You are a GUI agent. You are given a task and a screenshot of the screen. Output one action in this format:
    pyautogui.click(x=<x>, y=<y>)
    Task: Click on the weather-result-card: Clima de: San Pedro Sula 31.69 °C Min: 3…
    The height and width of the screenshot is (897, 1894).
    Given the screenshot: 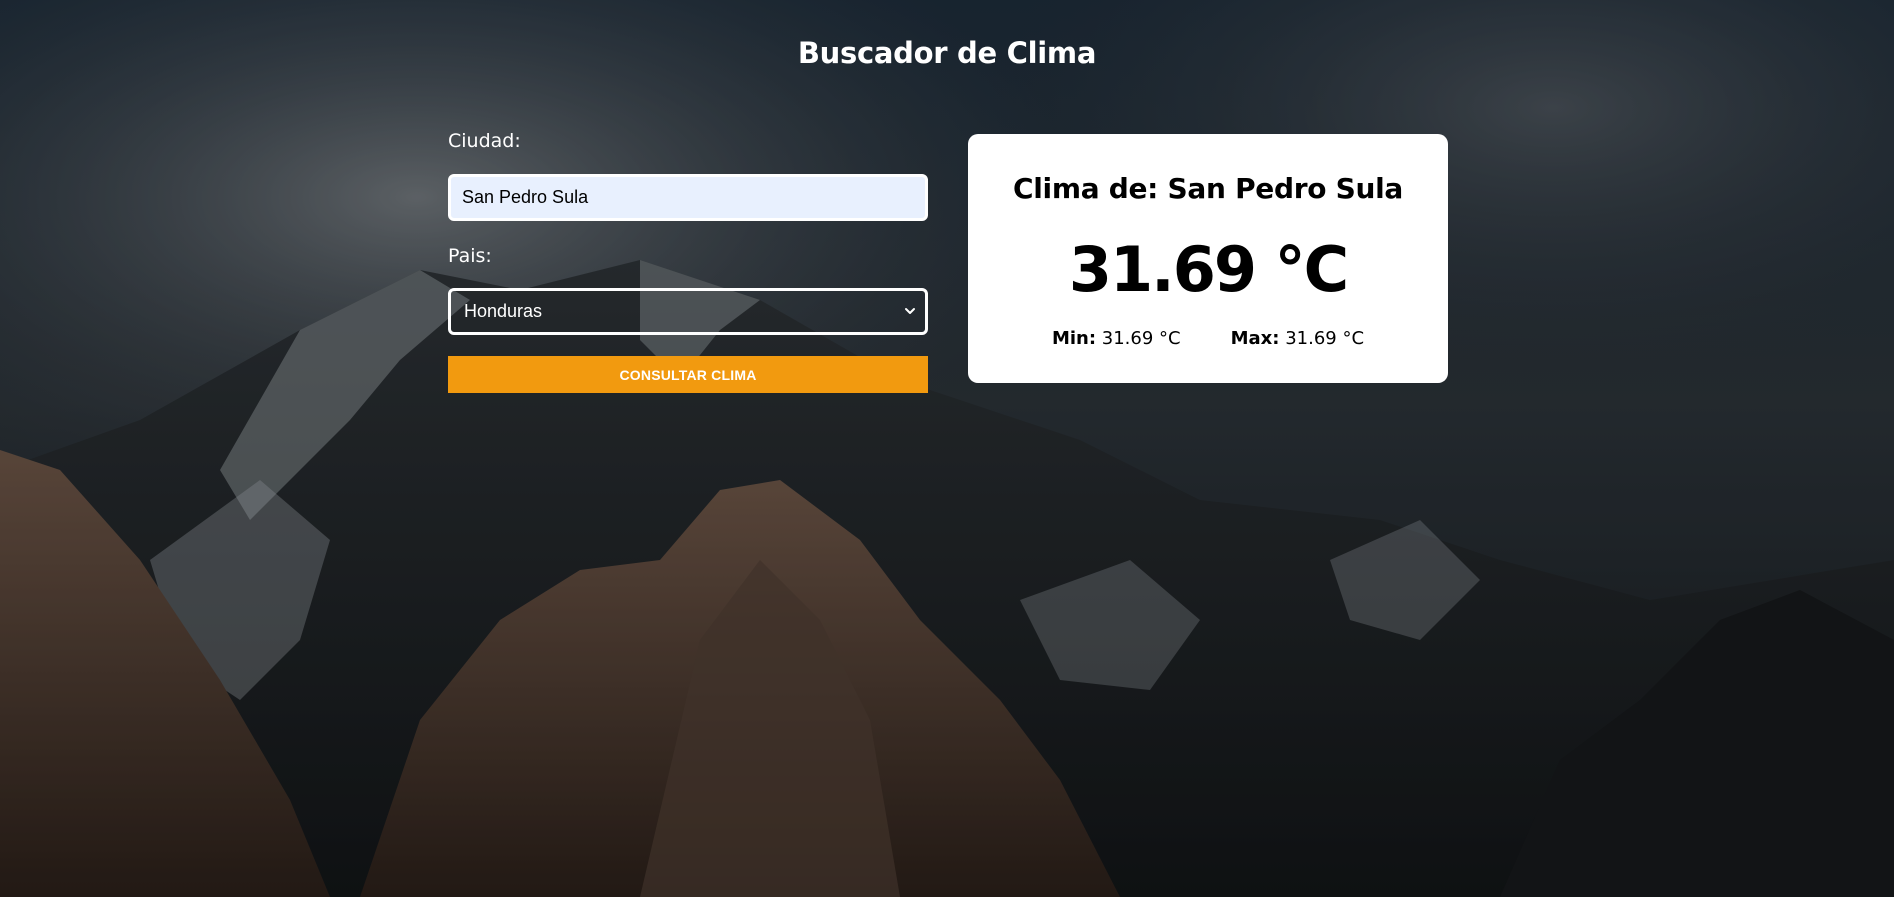 What is the action you would take?
    pyautogui.click(x=1208, y=258)
    